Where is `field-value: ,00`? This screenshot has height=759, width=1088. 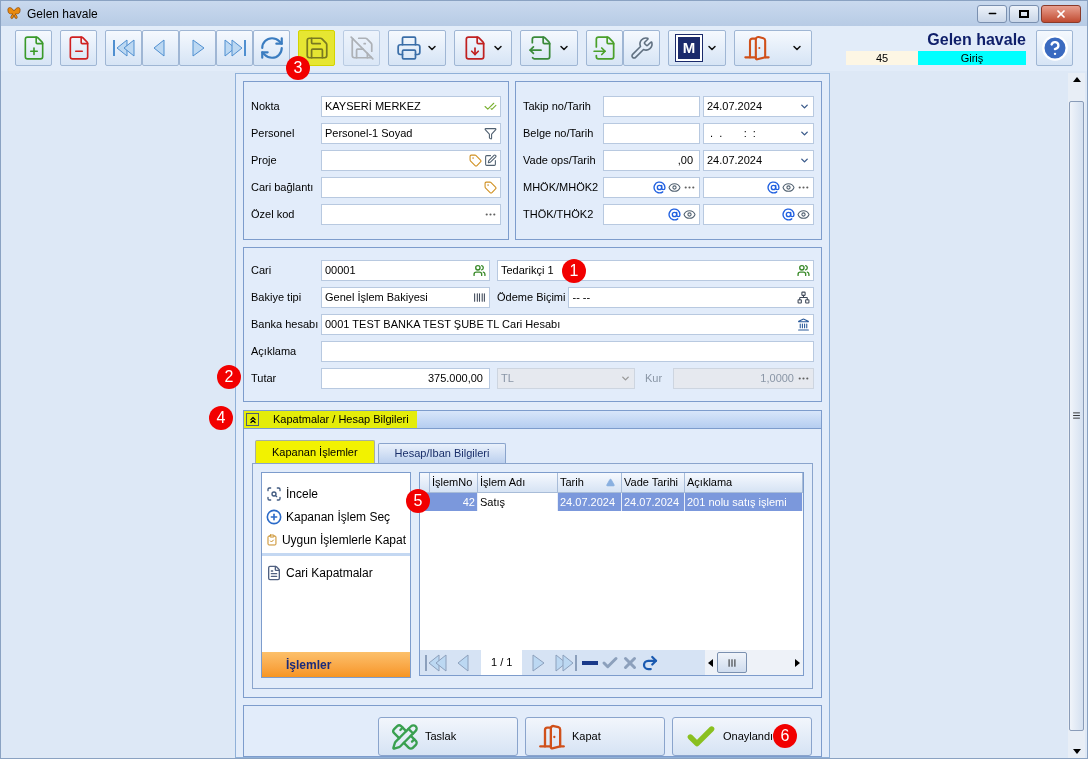 field-value: ,00 is located at coordinates (685, 161).